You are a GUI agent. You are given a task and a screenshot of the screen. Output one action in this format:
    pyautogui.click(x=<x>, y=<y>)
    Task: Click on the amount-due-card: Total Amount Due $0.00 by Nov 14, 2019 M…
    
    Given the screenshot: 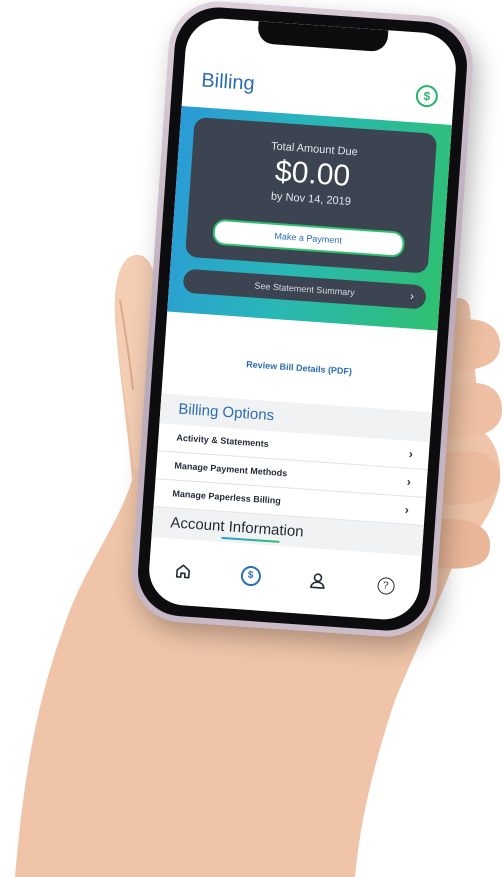 What is the action you would take?
    pyautogui.click(x=311, y=195)
    